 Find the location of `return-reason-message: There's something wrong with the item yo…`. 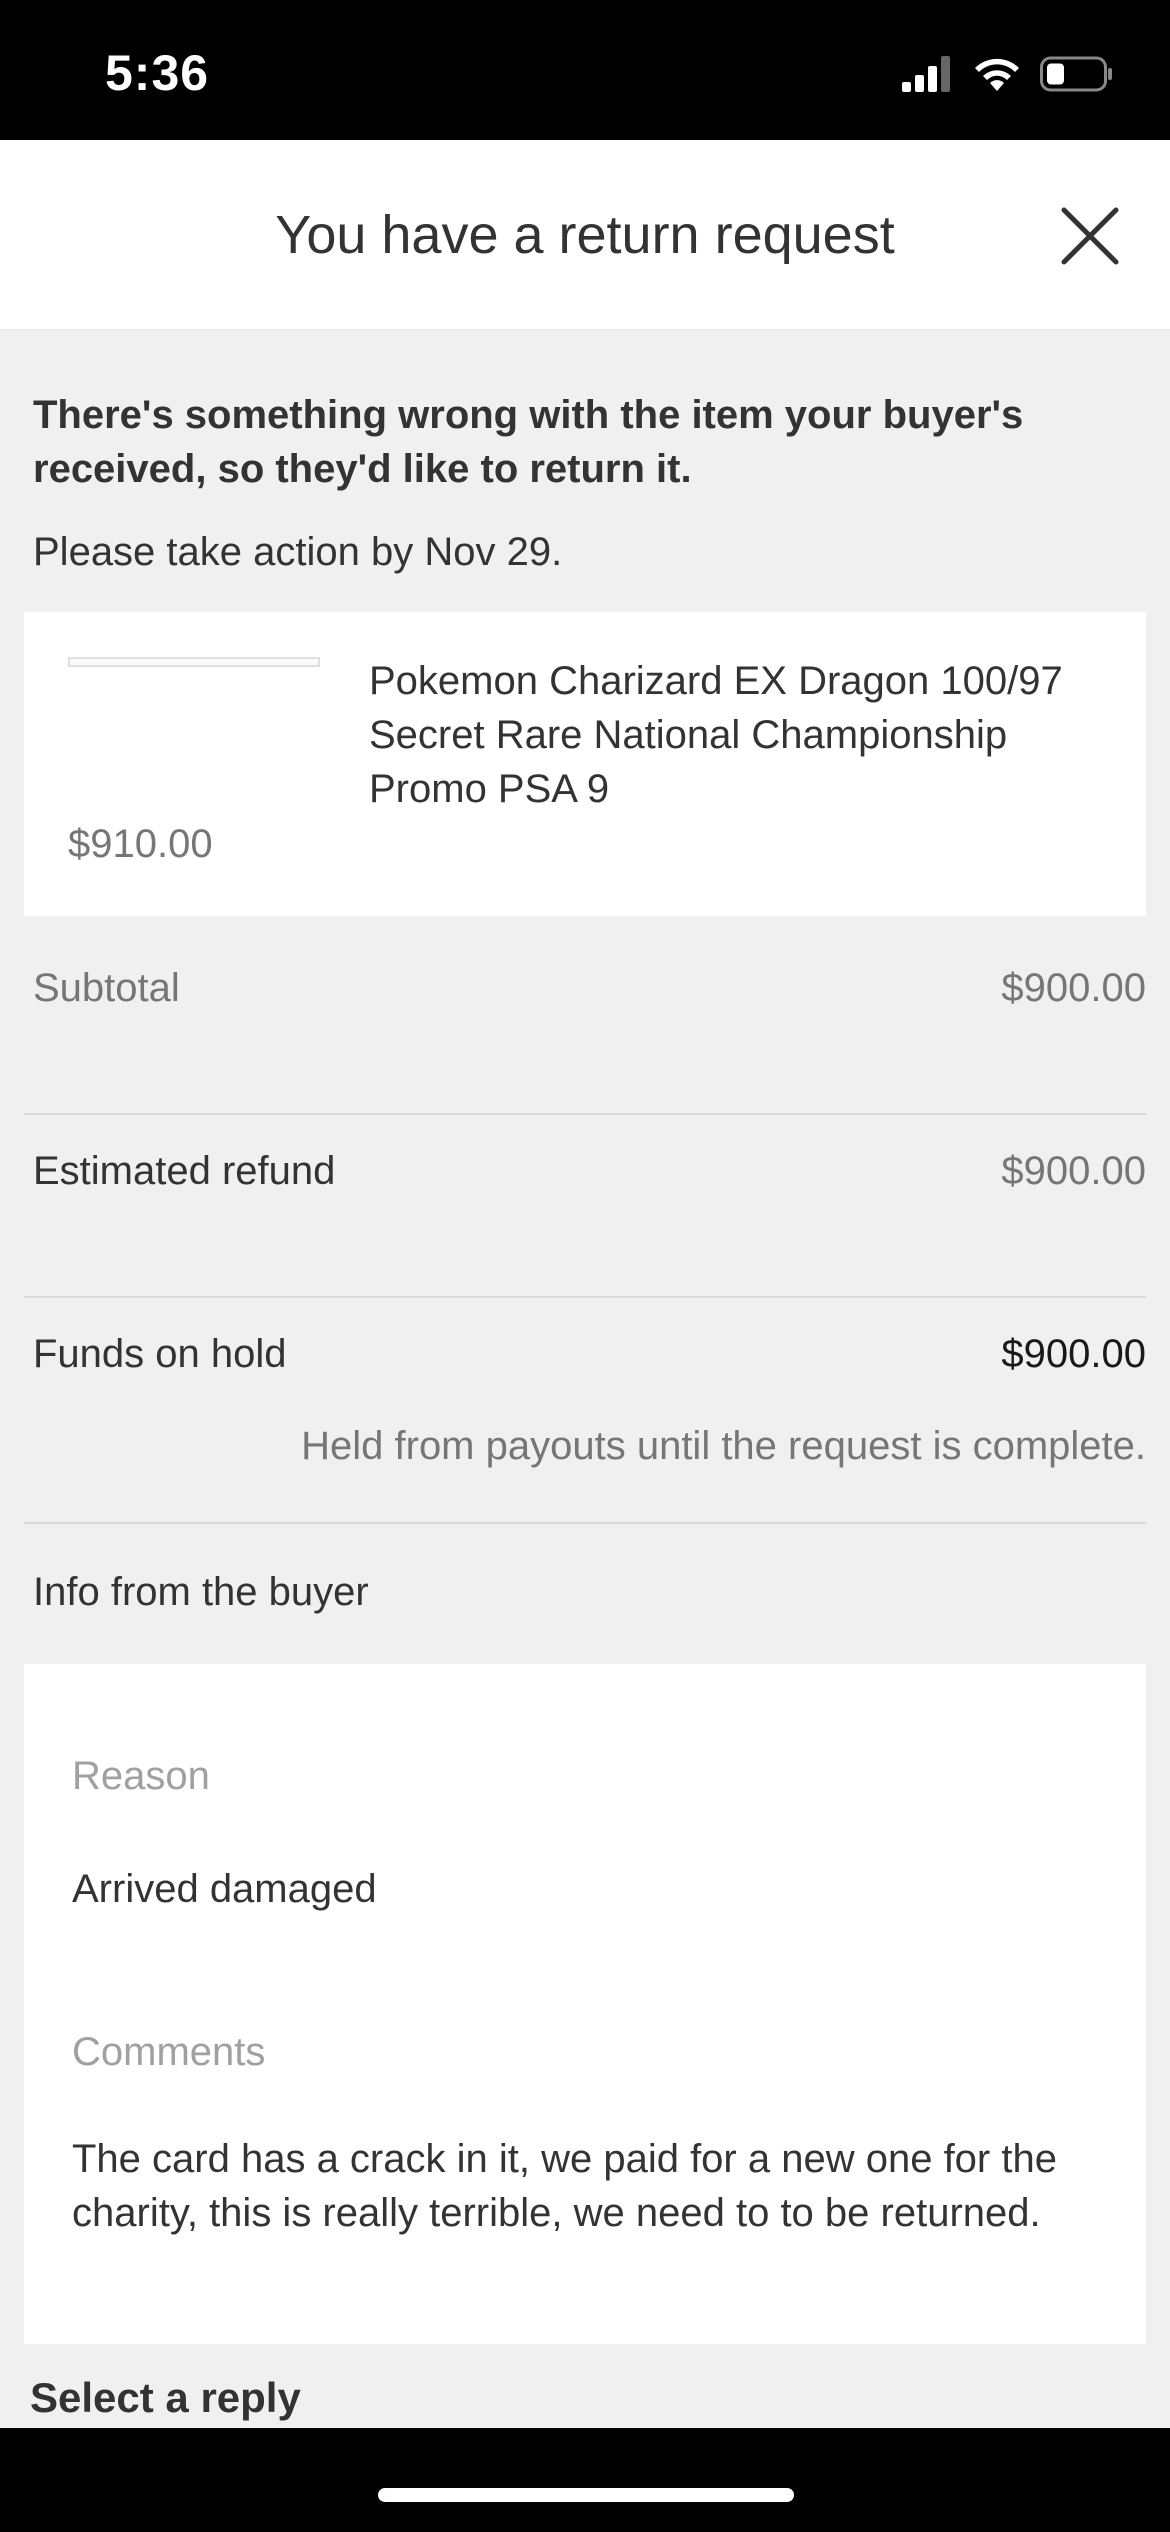

return-reason-message: There's something wrong with the item yo… is located at coordinates (528, 442).